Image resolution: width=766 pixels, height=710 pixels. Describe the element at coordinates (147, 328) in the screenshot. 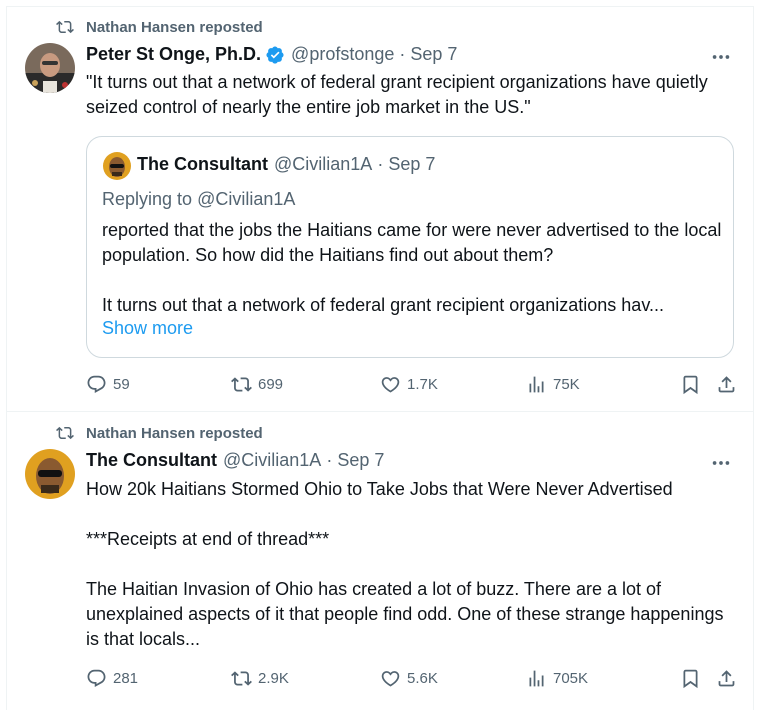

I see `show-more-link: Show more` at that location.